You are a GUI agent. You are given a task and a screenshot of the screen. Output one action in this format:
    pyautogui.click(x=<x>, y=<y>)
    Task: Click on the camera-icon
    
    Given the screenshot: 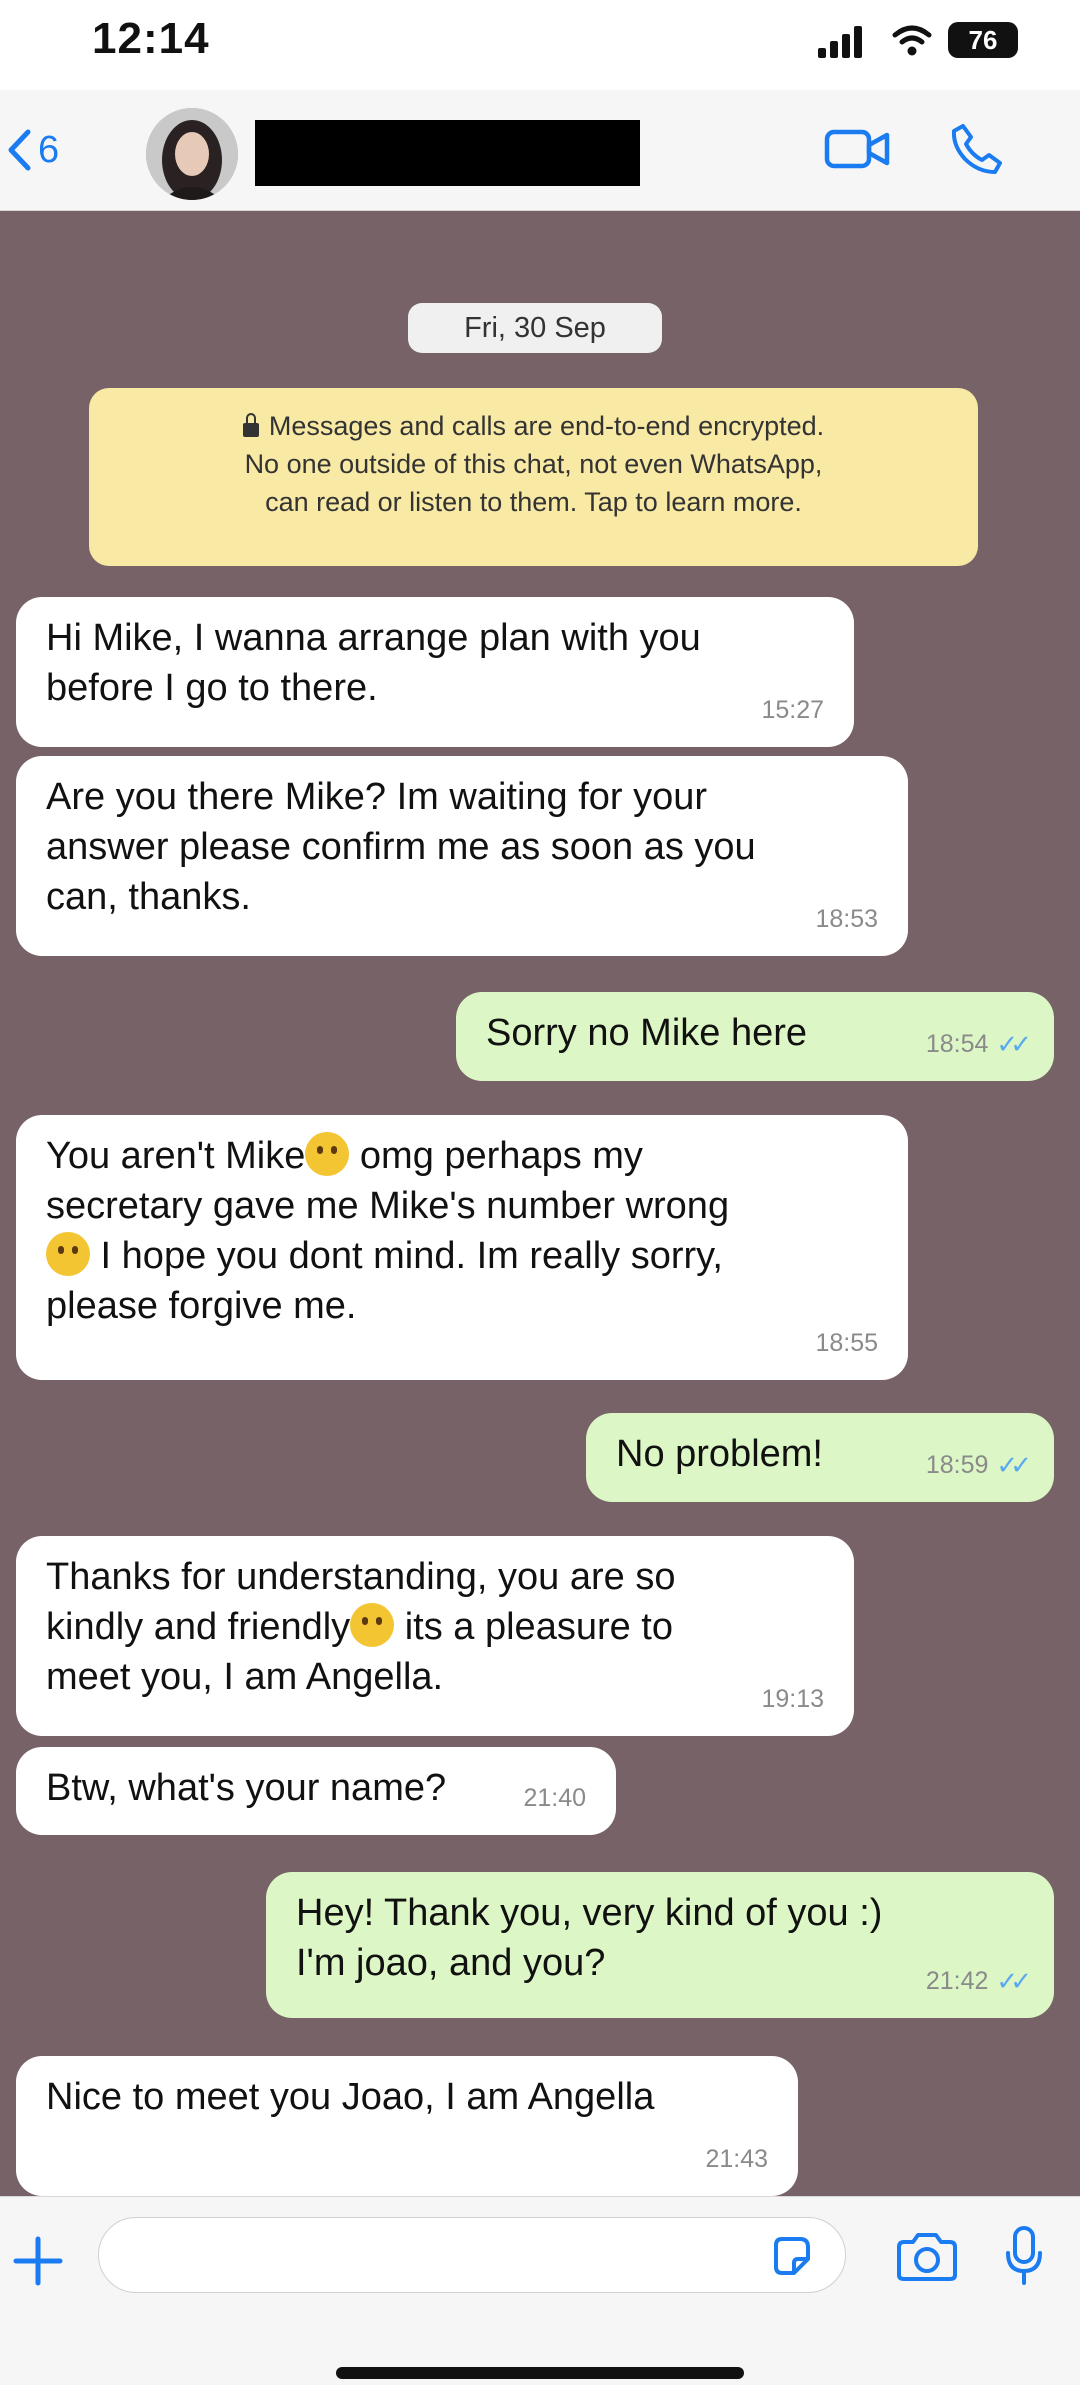 What is the action you would take?
    pyautogui.click(x=927, y=2257)
    